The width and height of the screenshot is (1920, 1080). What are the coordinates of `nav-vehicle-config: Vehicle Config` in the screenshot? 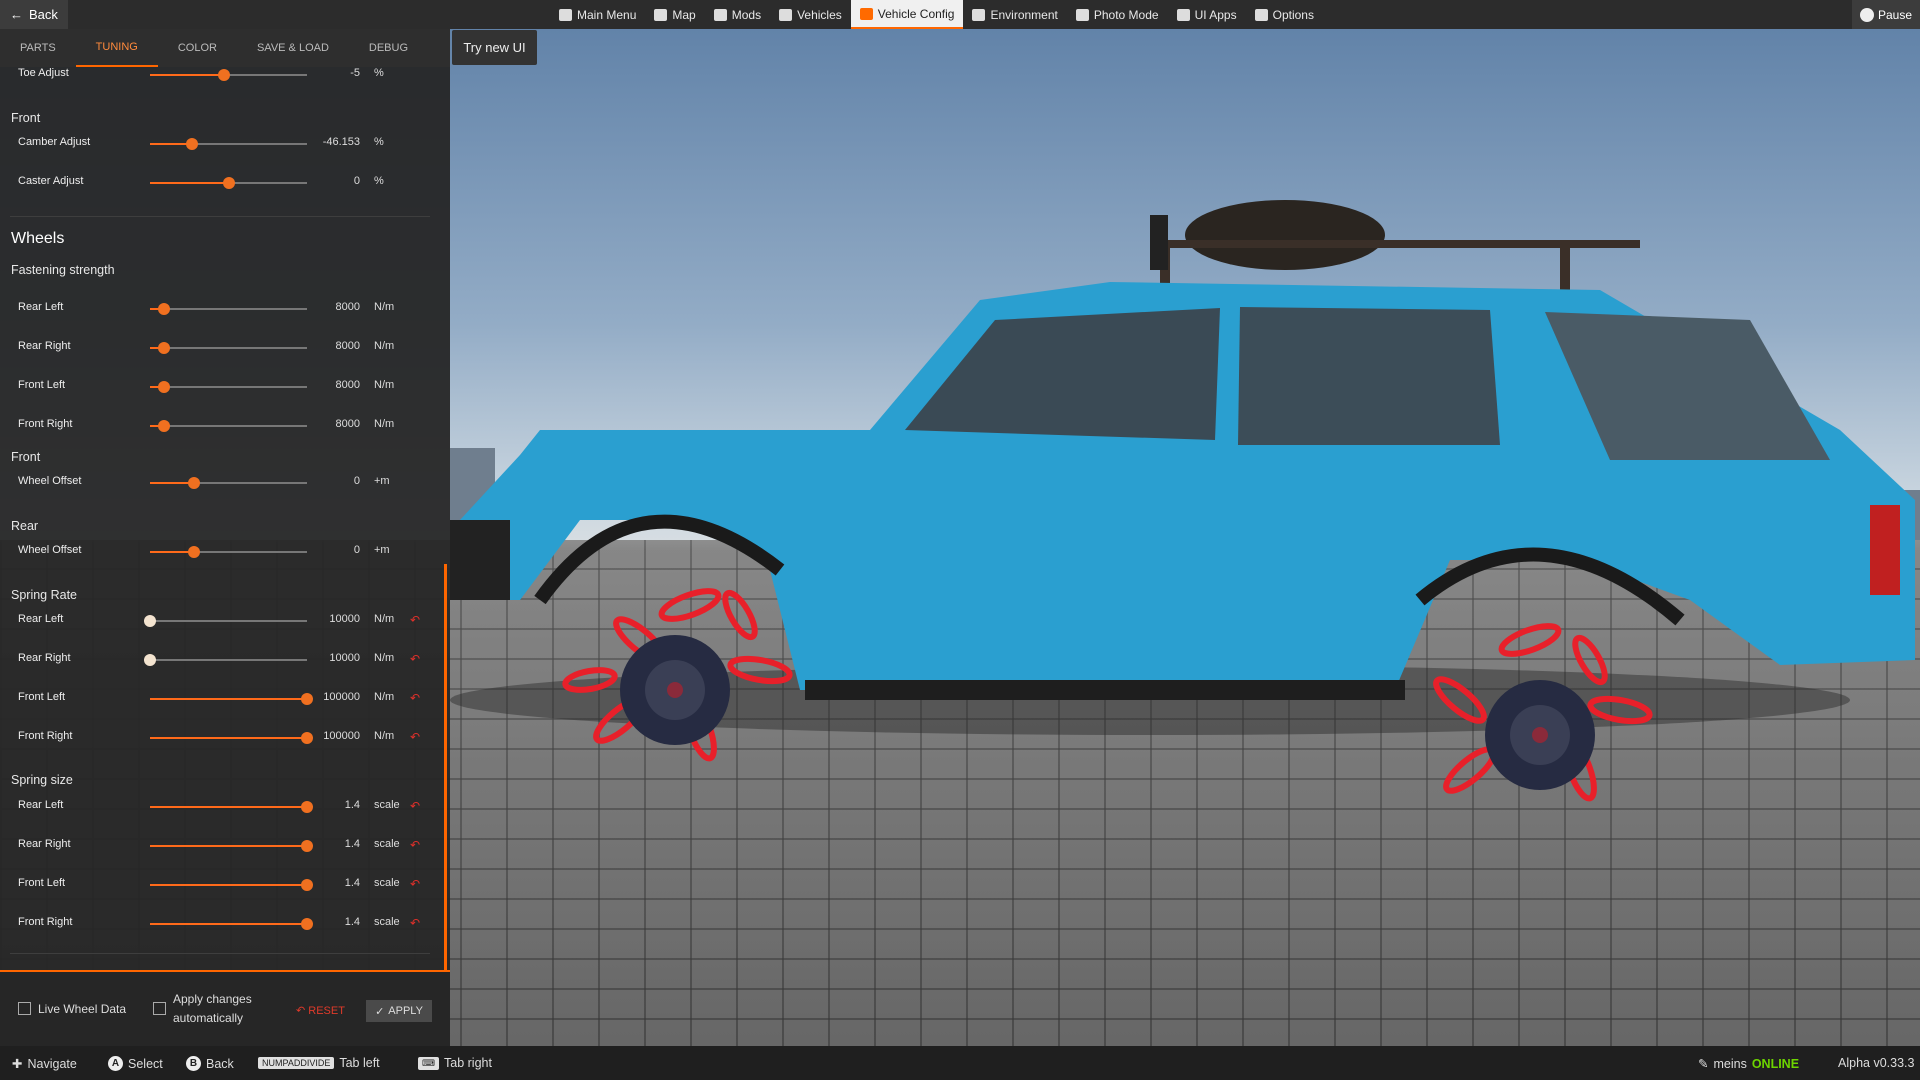 It's located at (907, 14).